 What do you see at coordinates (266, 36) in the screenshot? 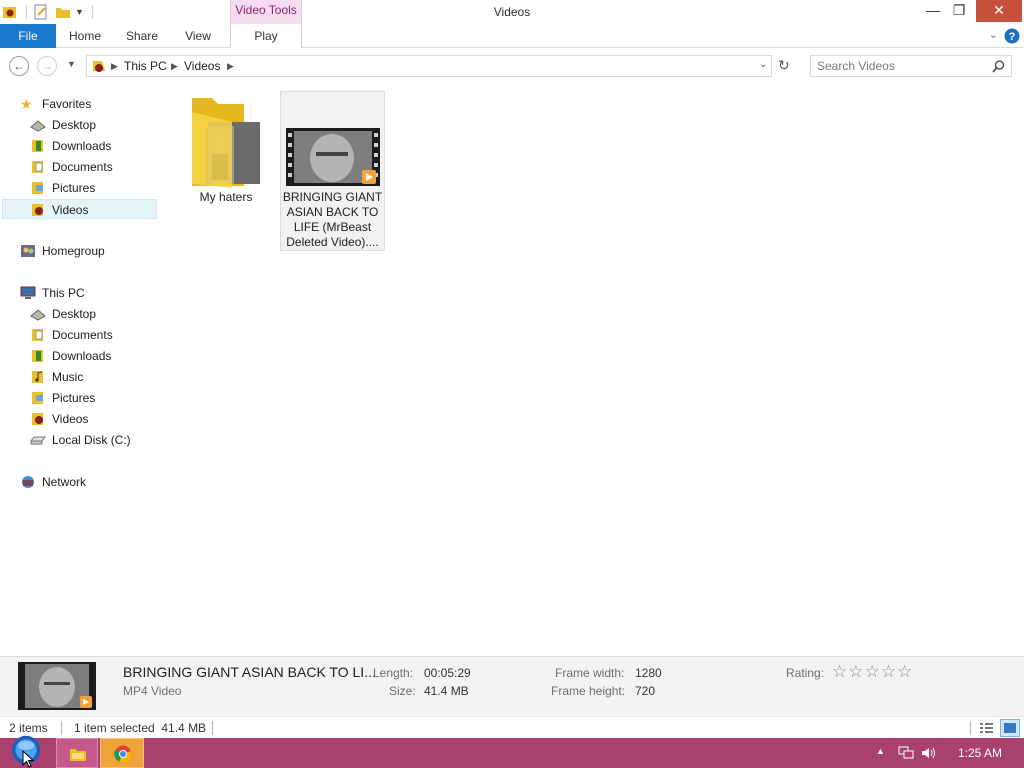
I see `tab-play: Play` at bounding box center [266, 36].